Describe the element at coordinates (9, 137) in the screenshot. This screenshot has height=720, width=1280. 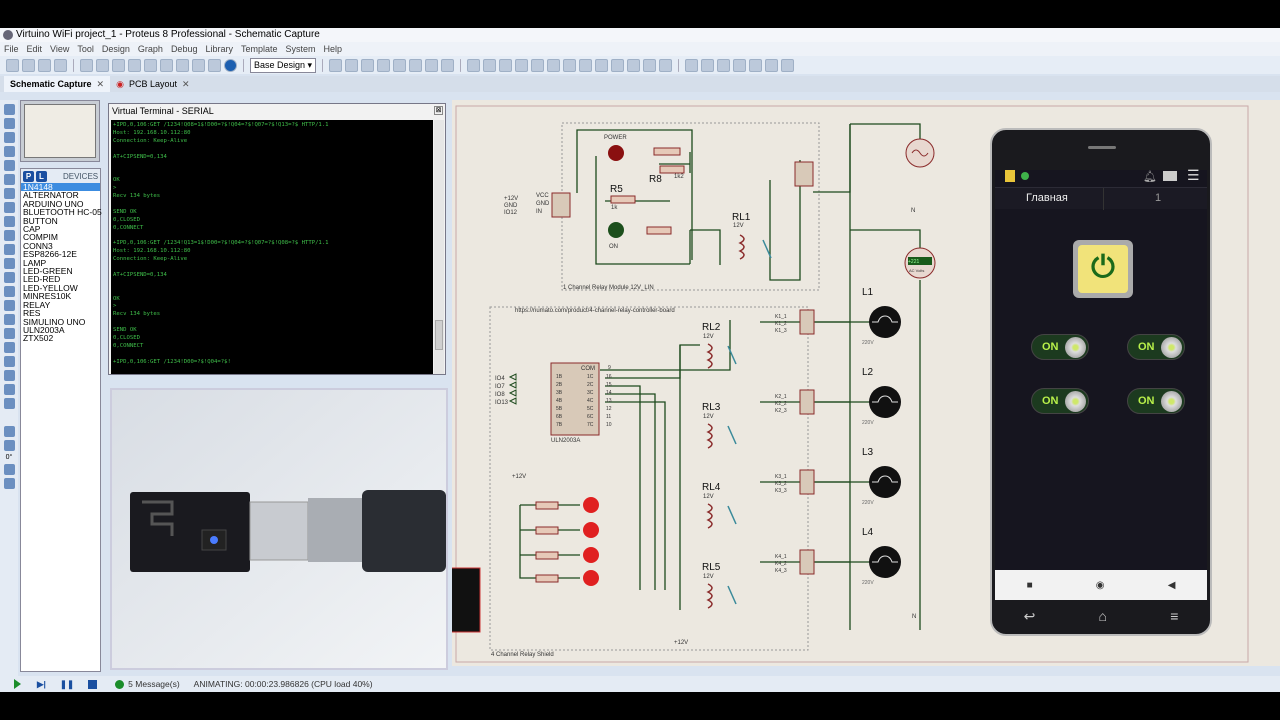
I see `junction-dot-icon` at that location.